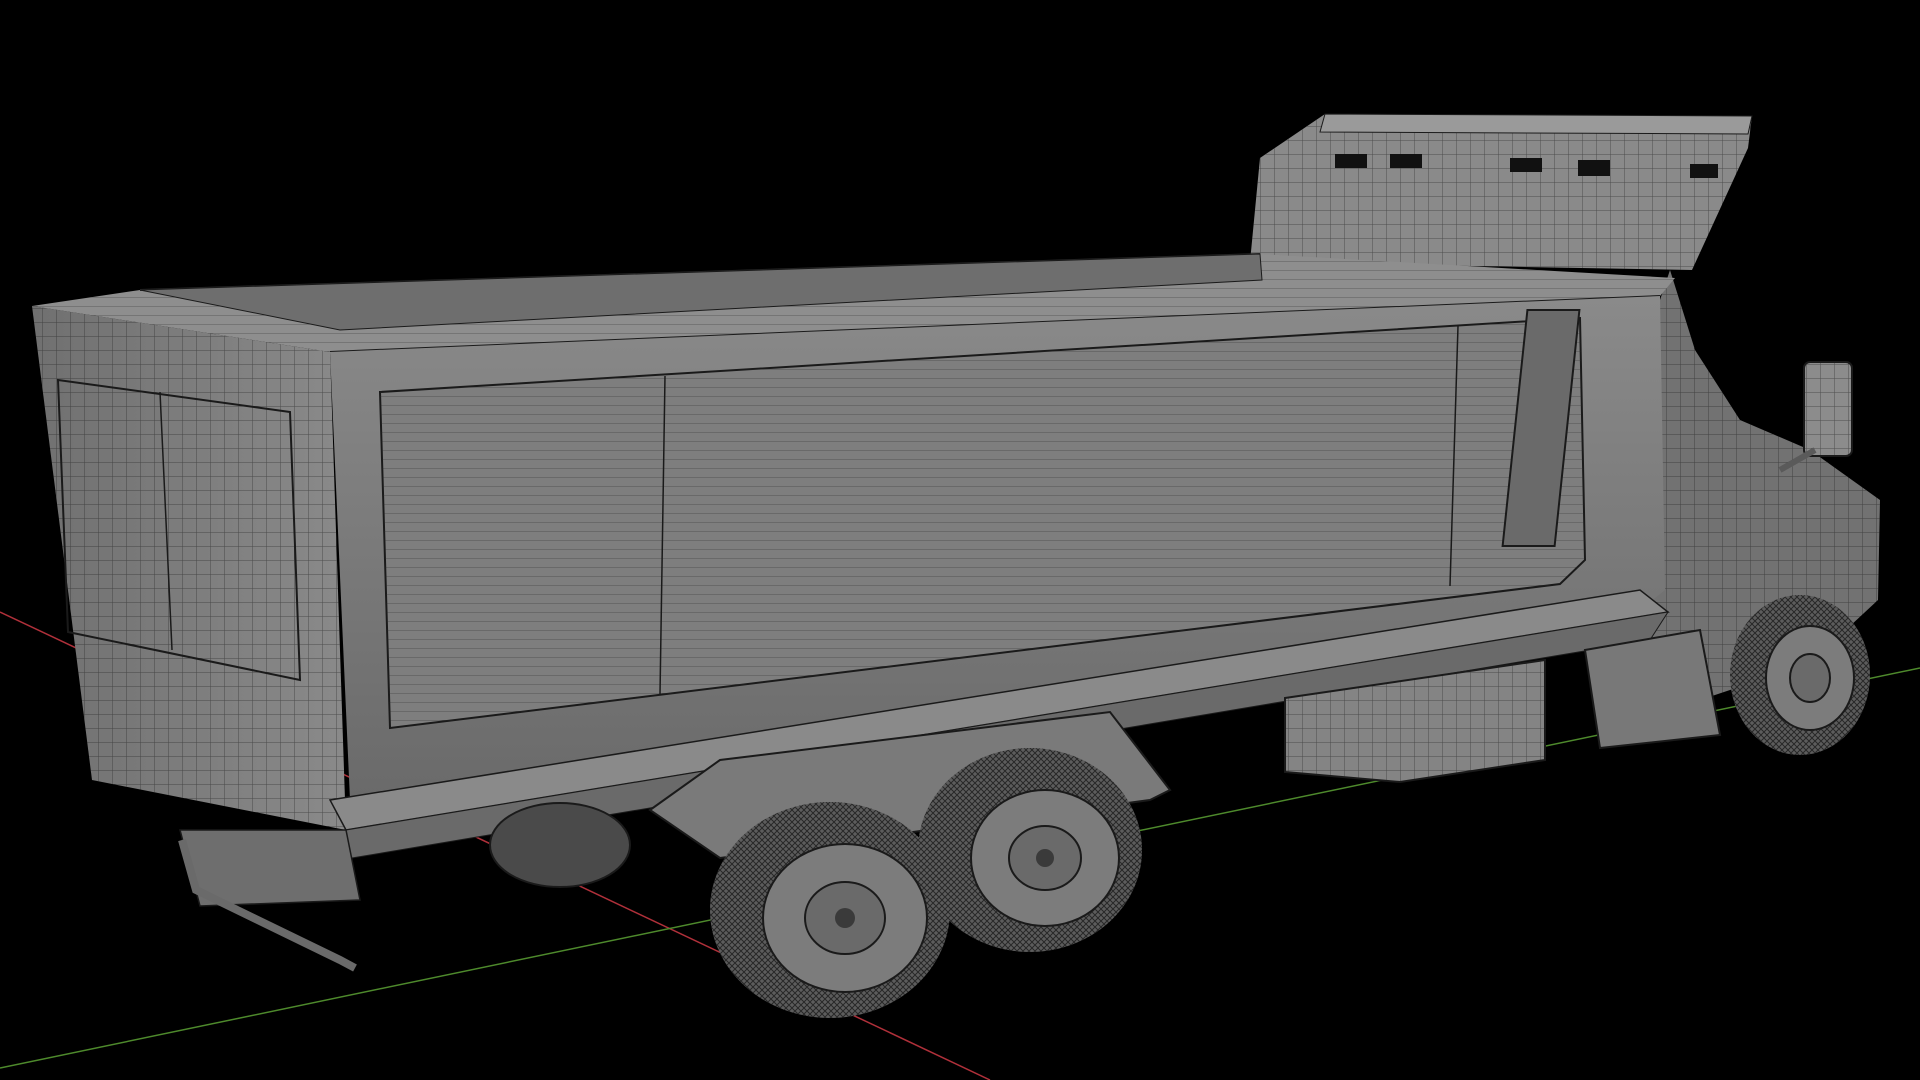  I want to click on cab-step, so click(1652, 689).